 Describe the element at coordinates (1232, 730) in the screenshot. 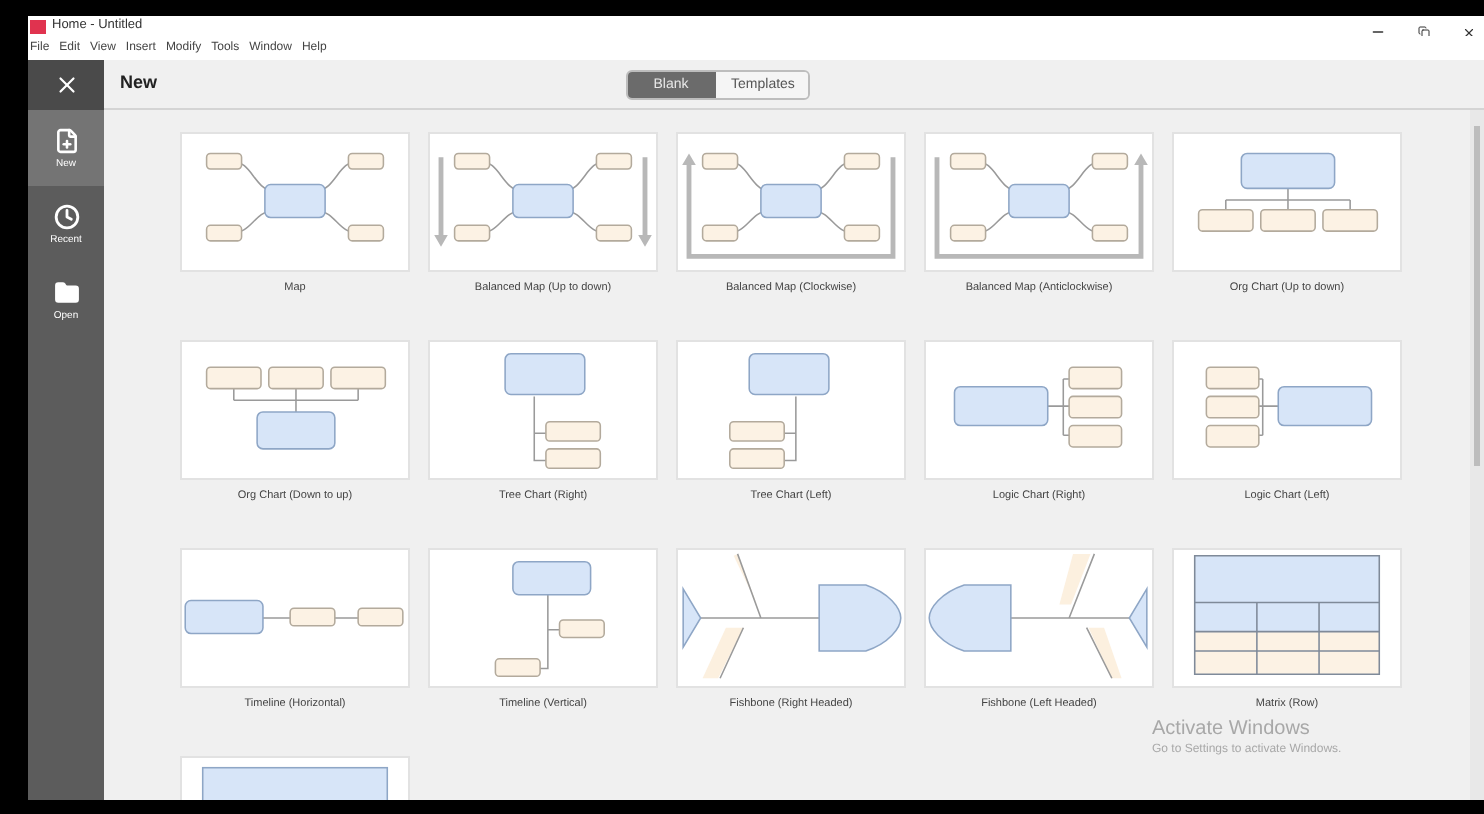

I see `notice-title: Activate Windows` at that location.